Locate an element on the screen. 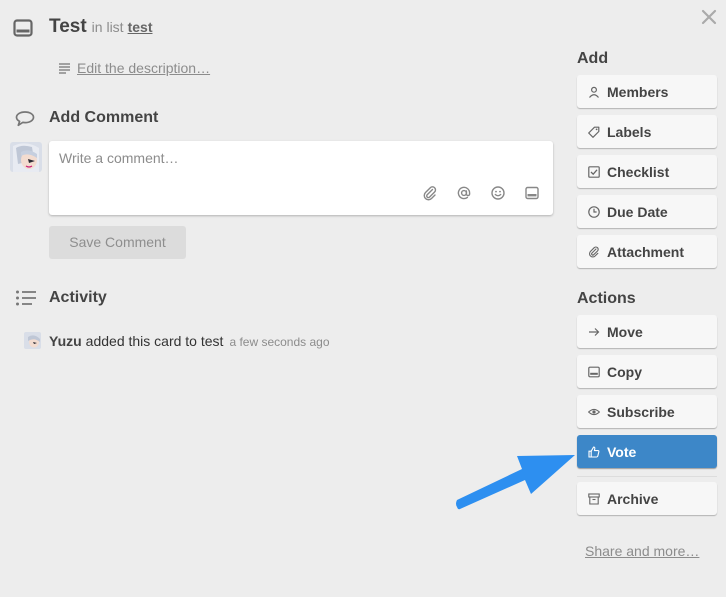  emoji-smiley-icon is located at coordinates (498, 193).